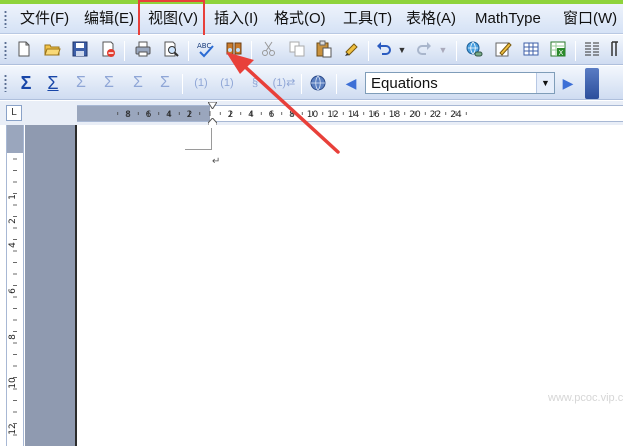  What do you see at coordinates (198, 139) in the screenshot?
I see `text-boundary-corner` at bounding box center [198, 139].